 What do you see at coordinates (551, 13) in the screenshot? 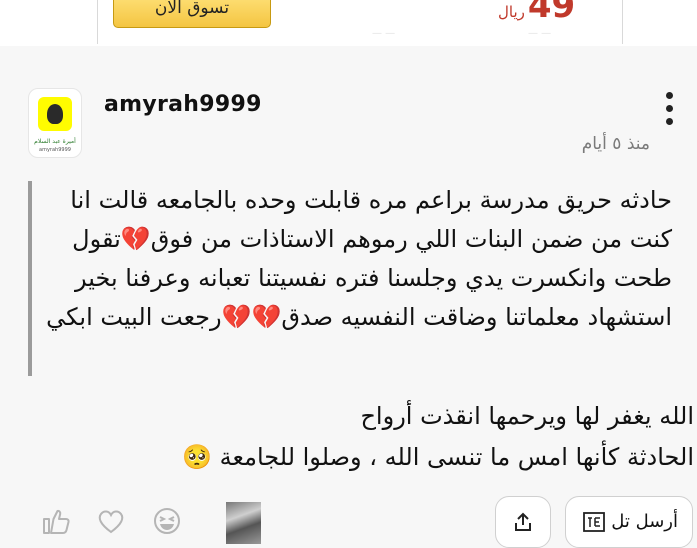
I see `price-value: 49` at bounding box center [551, 13].